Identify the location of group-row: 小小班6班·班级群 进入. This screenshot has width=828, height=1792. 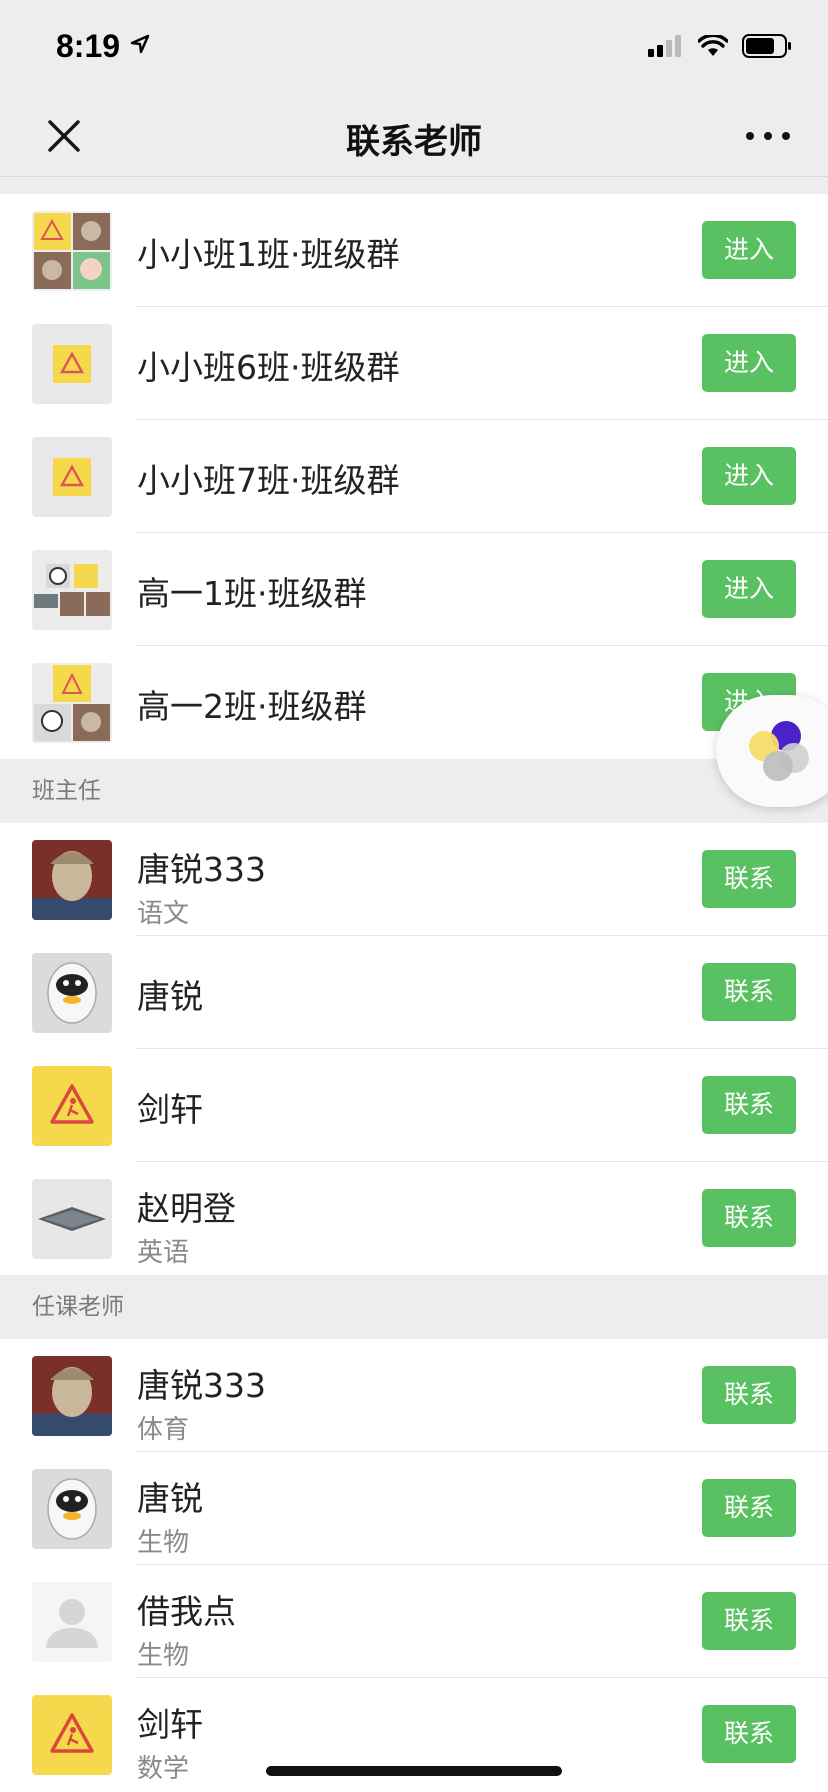
(414, 363).